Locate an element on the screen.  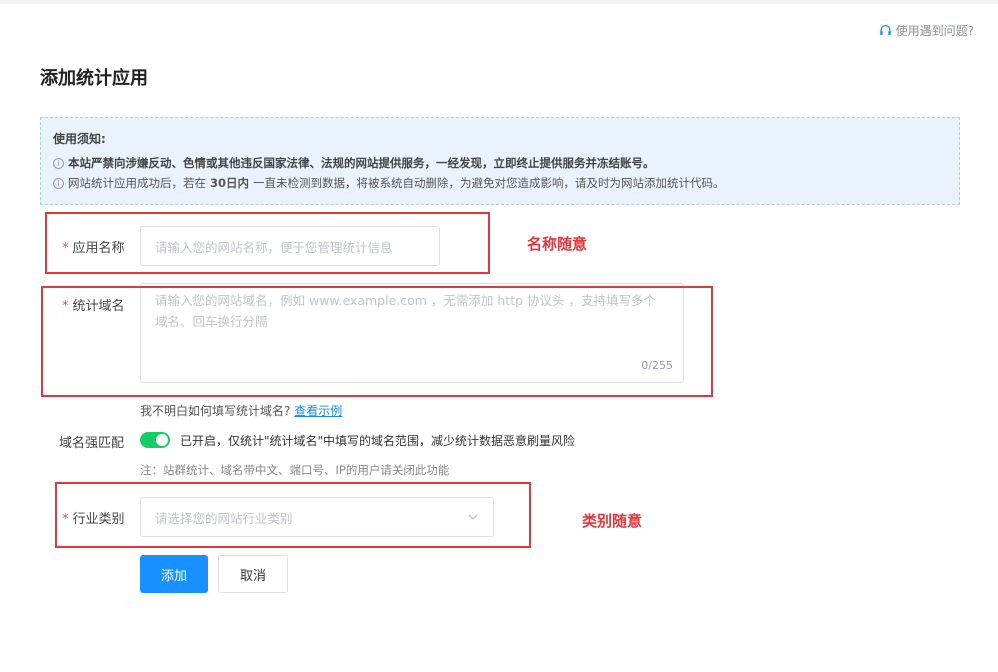
domain-hint: 我不明白如何填写统计域名? 查看示例 is located at coordinates (241, 410).